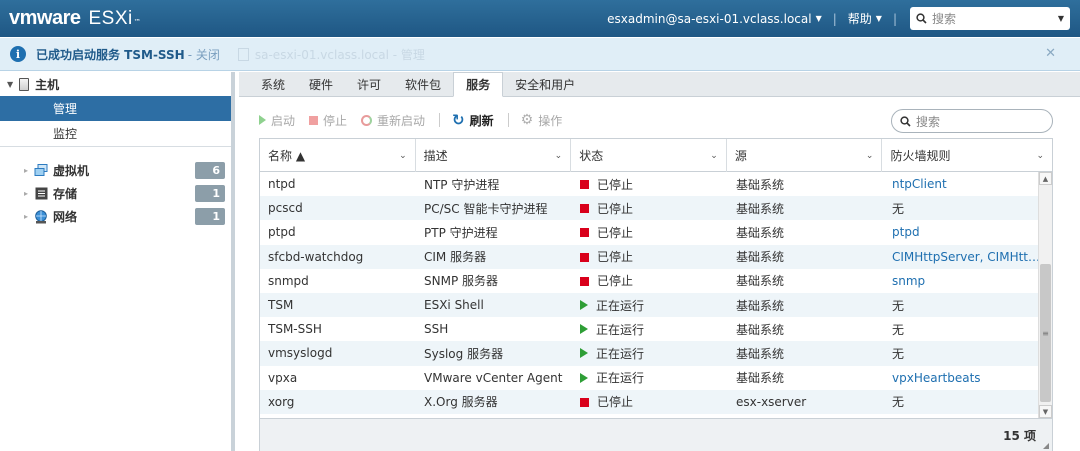 This screenshot has width=1080, height=451. Describe the element at coordinates (649, 401) in the screenshot. I see `table-row: xorg X.Org 服务器 已停止 esx-xserver 无` at that location.